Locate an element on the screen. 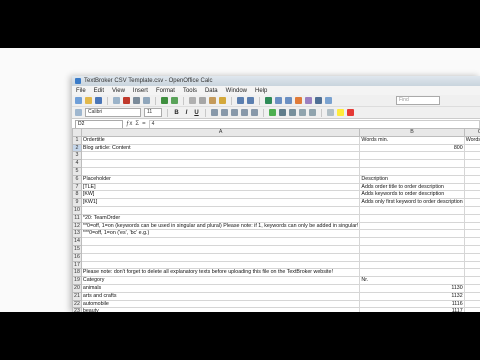 The height and width of the screenshot is (360, 480). font-color-icon is located at coordinates (350, 112).